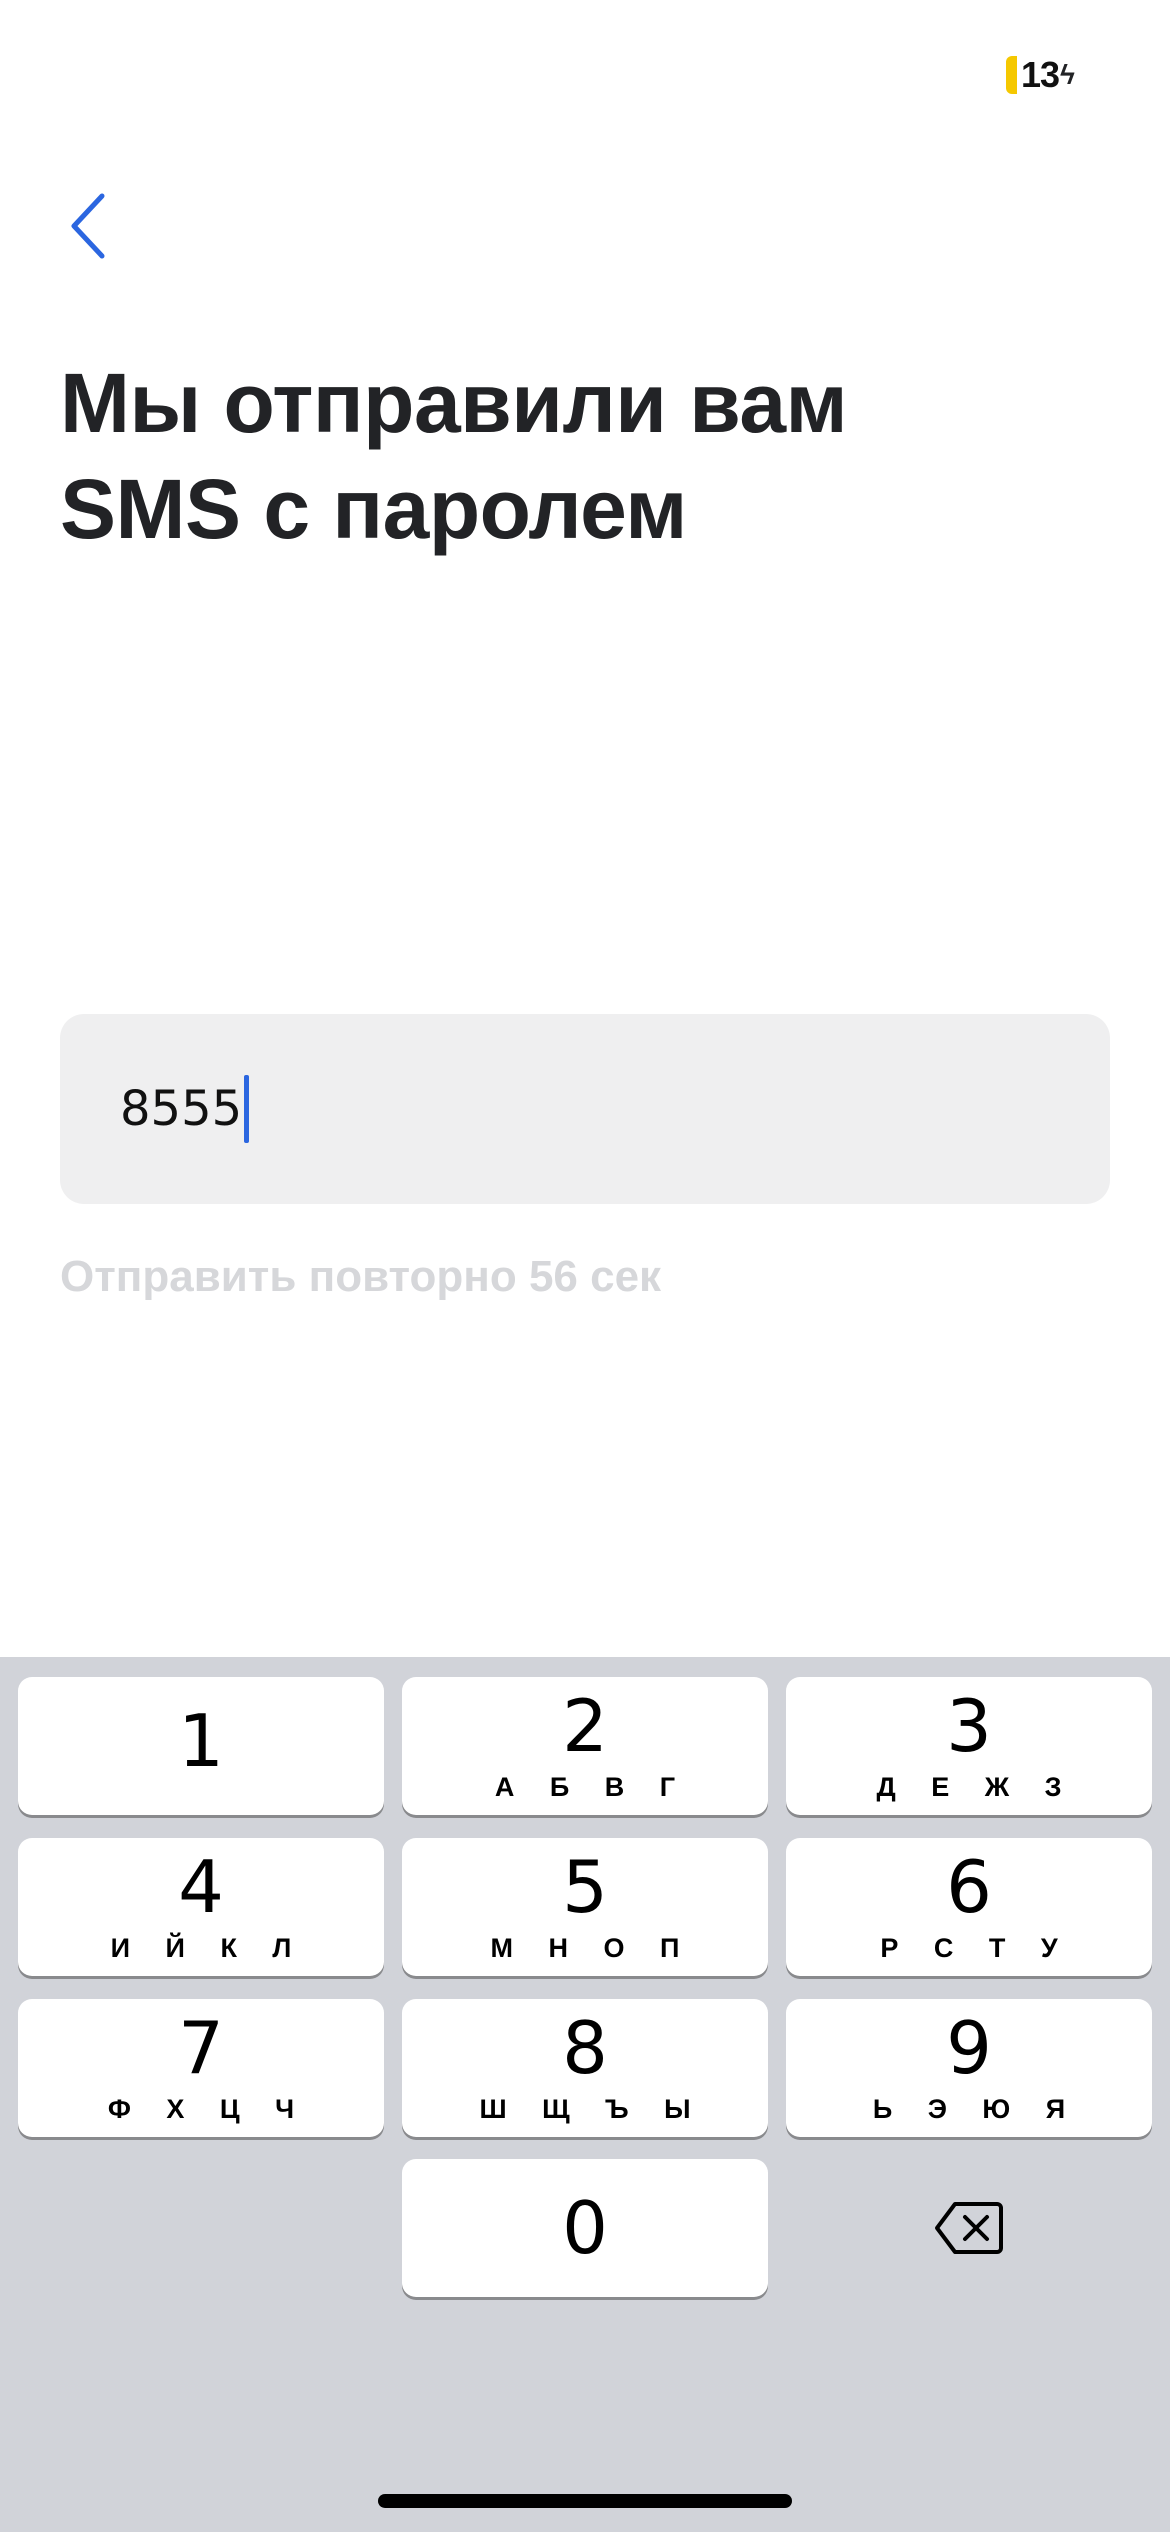  I want to click on key-digit: 5, so click(585, 1886).